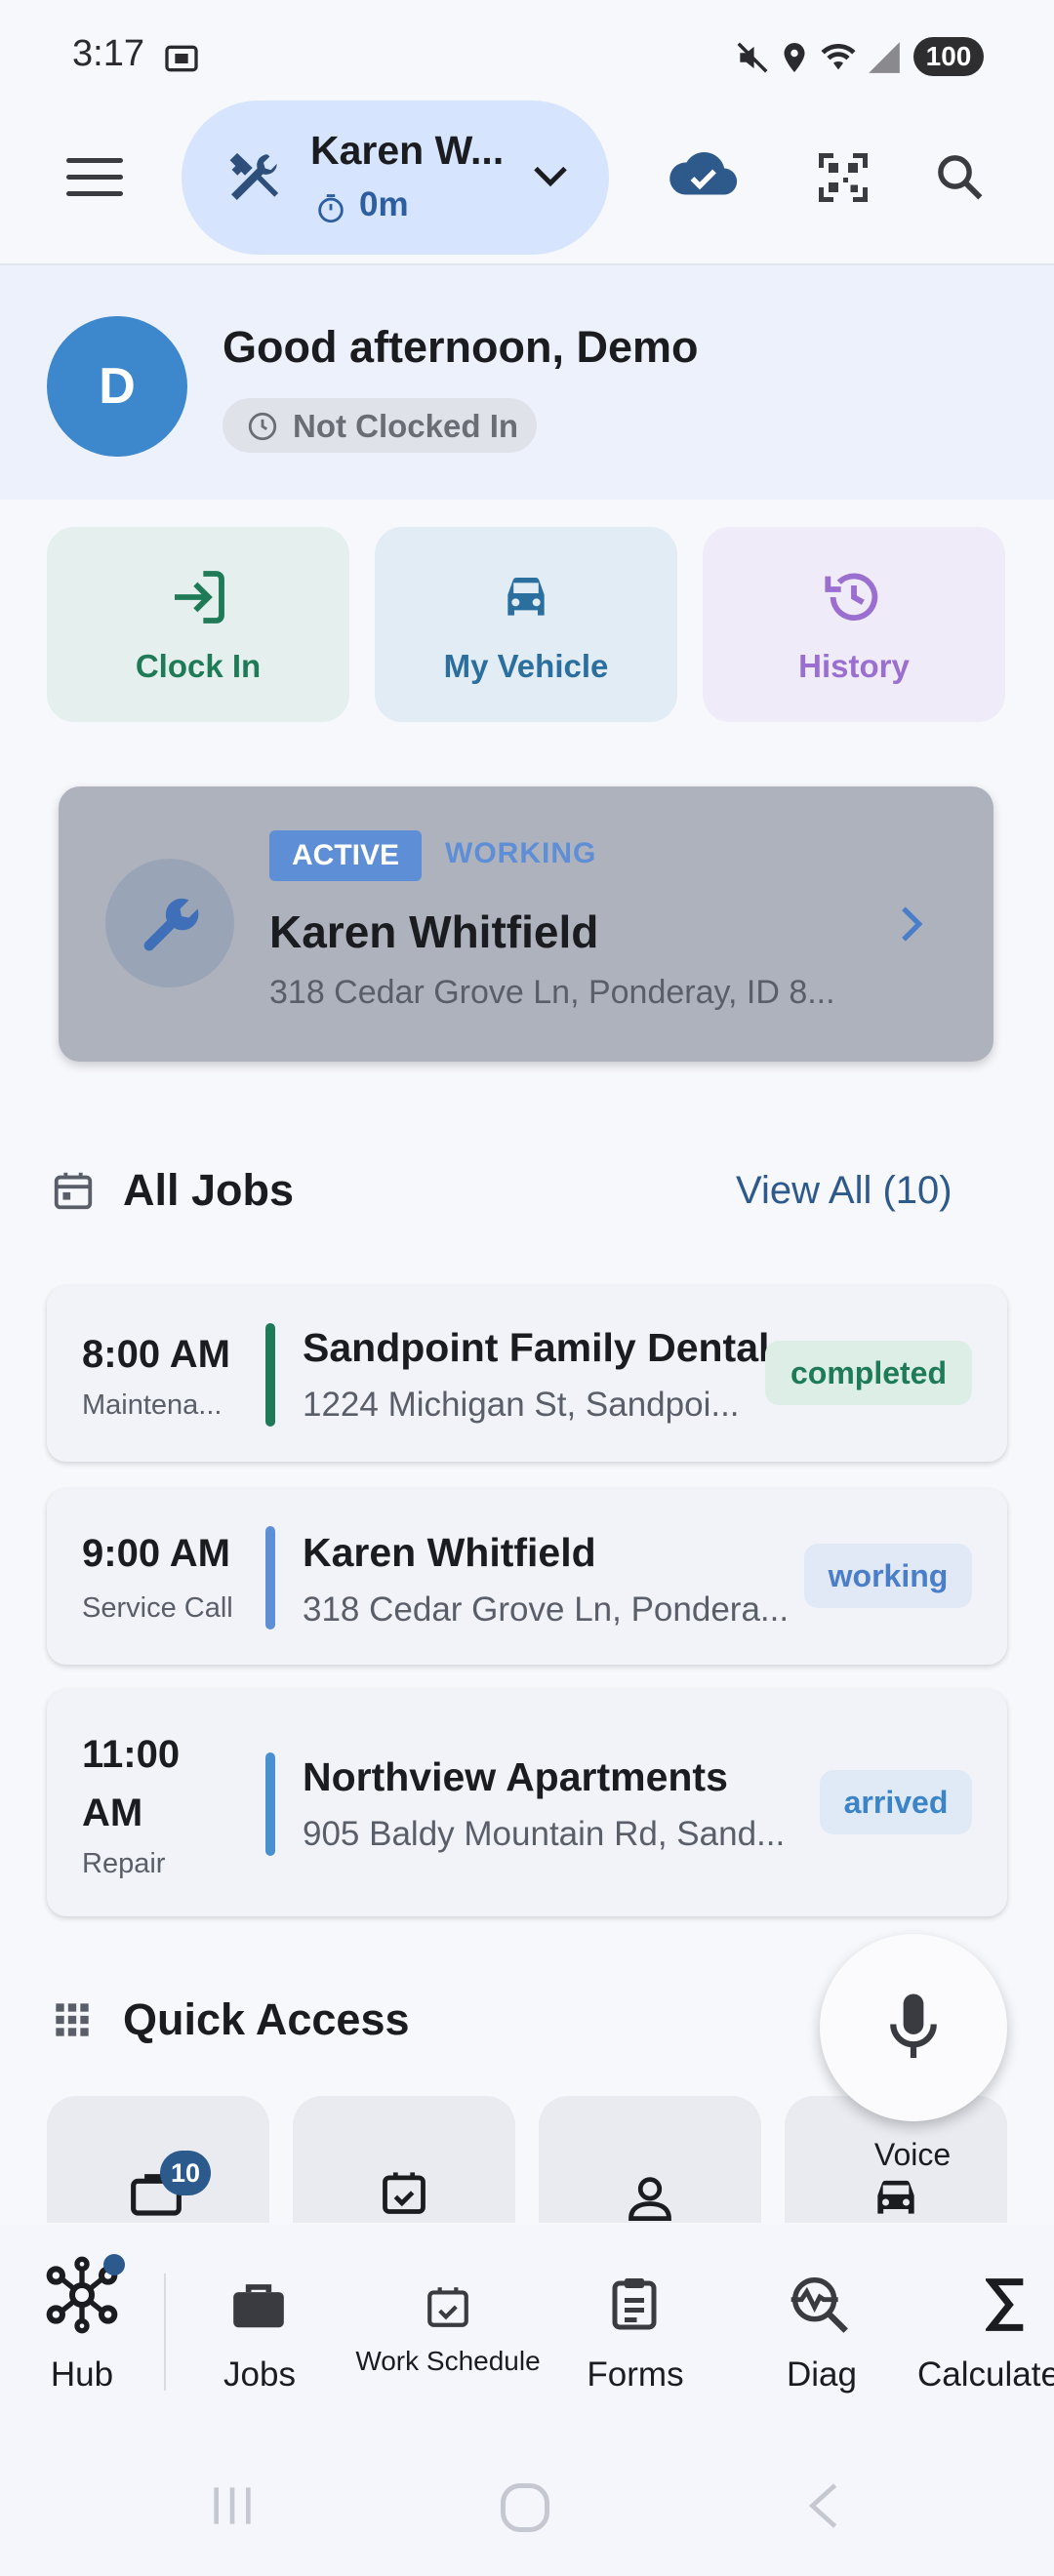 The width and height of the screenshot is (1054, 2576). Describe the element at coordinates (199, 666) in the screenshot. I see `clock-in-label: Clock In` at that location.